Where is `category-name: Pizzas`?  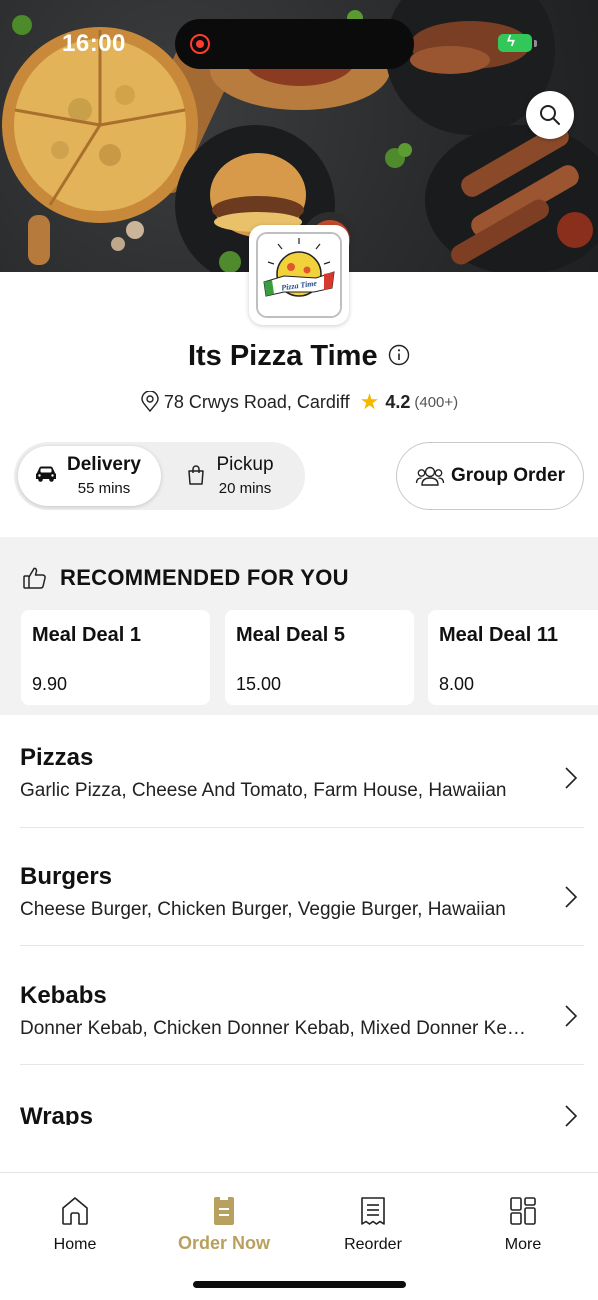 category-name: Pizzas is located at coordinates (57, 757).